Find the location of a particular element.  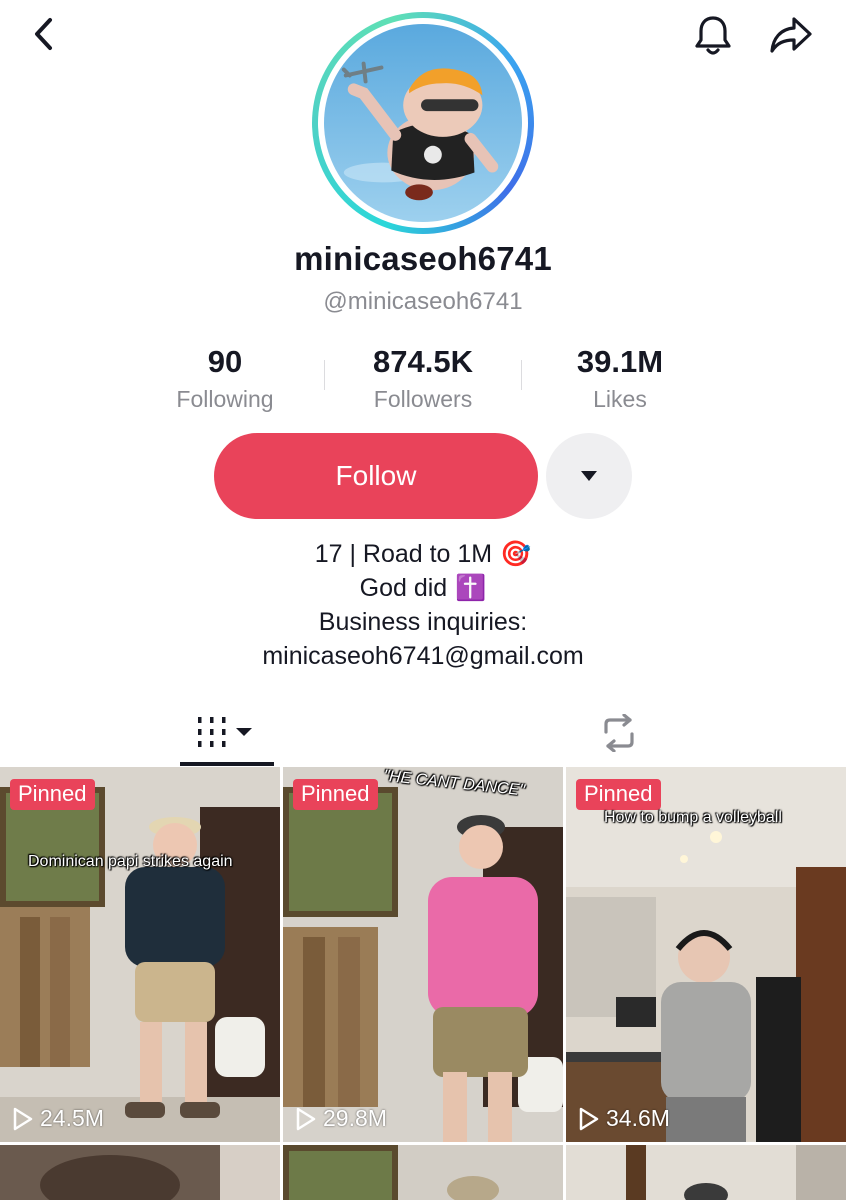

avatar-image is located at coordinates (423, 123).